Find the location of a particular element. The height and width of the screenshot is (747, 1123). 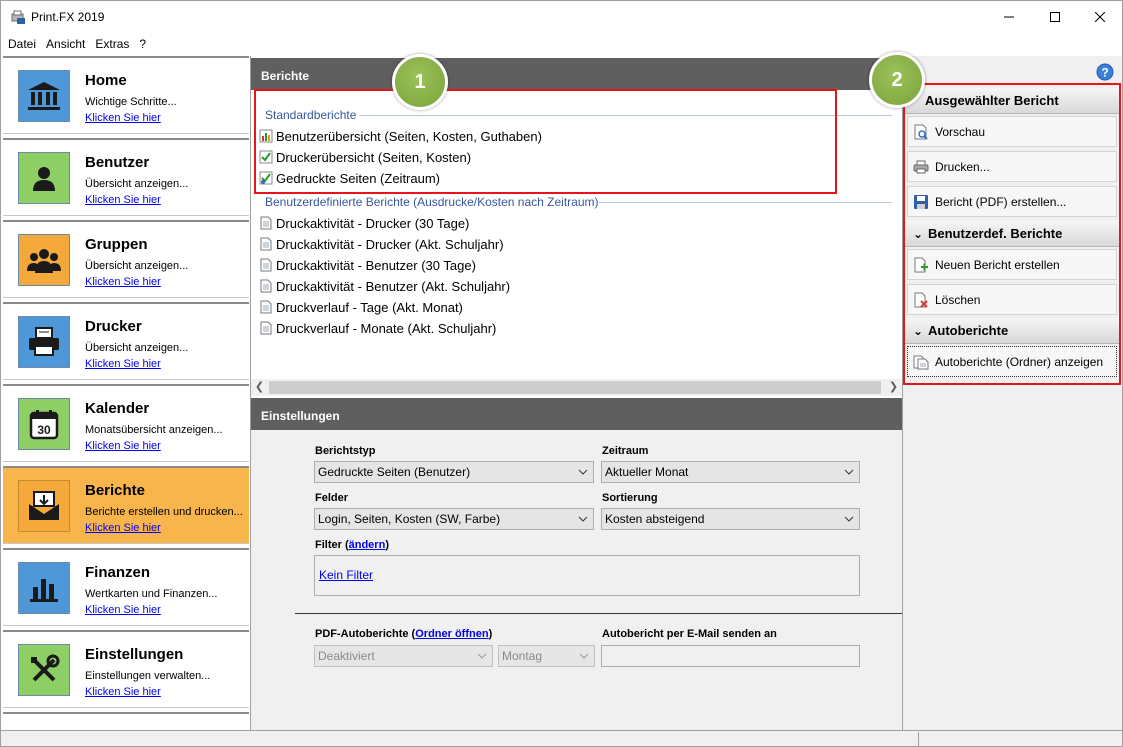

felder-label: Felder is located at coordinates (332, 498).